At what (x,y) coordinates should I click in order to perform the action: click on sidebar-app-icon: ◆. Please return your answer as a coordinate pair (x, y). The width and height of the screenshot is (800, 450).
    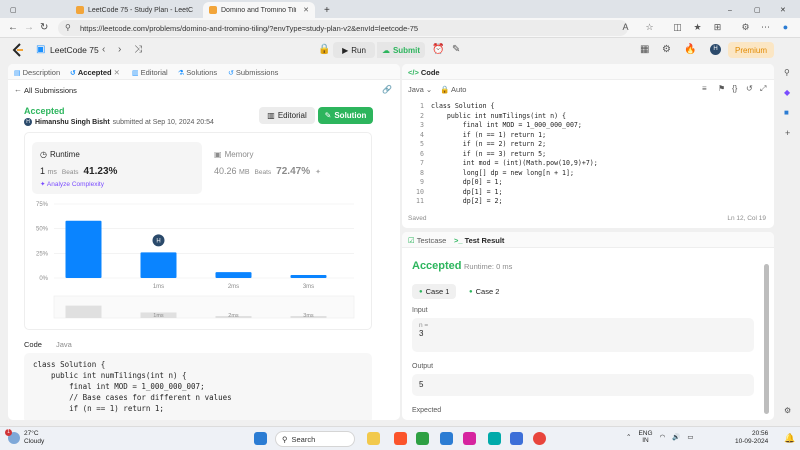
    Looking at the image, I should click on (787, 92).